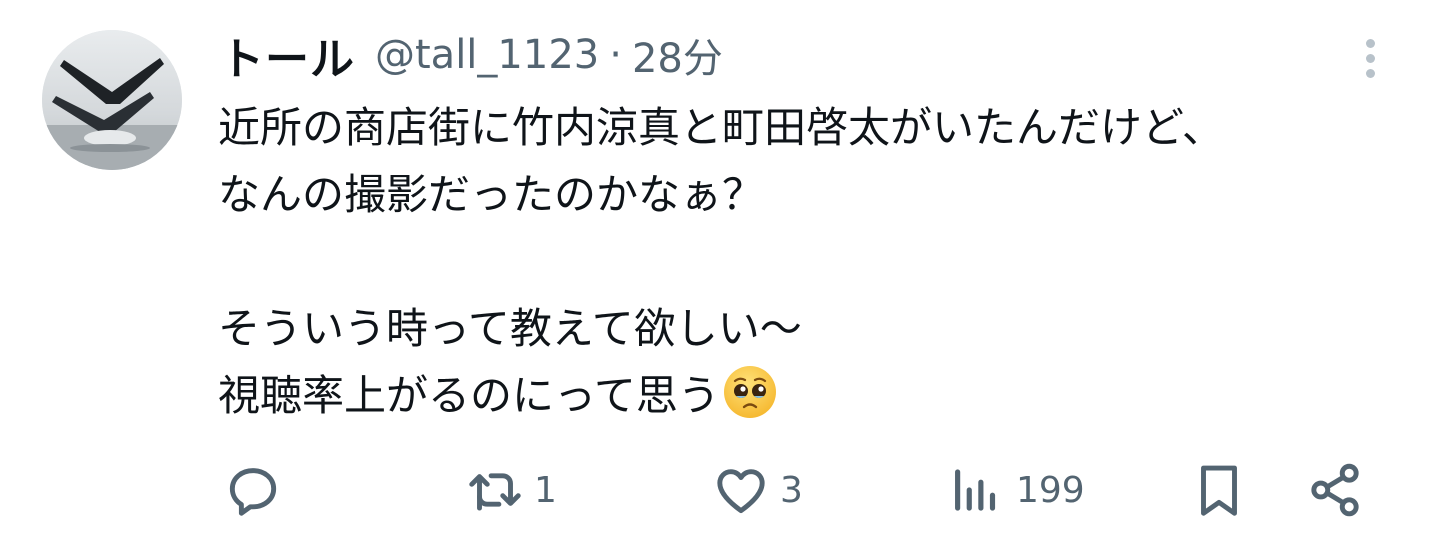 The height and width of the screenshot is (545, 1440). What do you see at coordinates (469, 395) in the screenshot?
I see `tweet-text-line: 視聴率上がるのにって思う` at bounding box center [469, 395].